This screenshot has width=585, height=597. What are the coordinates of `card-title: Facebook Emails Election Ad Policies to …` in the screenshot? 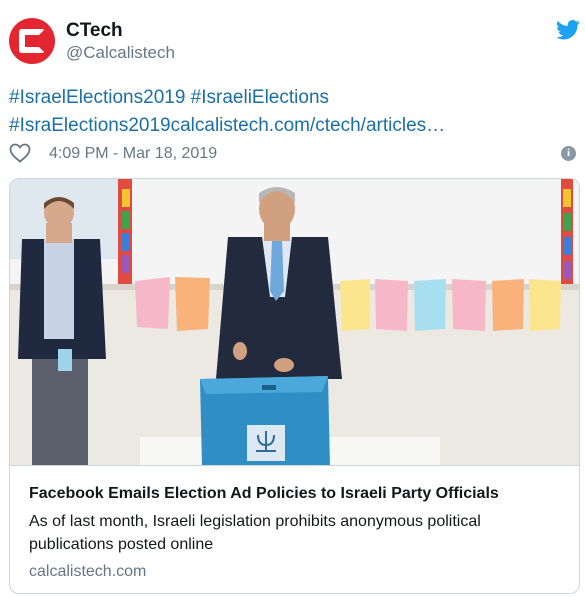 It's located at (264, 494).